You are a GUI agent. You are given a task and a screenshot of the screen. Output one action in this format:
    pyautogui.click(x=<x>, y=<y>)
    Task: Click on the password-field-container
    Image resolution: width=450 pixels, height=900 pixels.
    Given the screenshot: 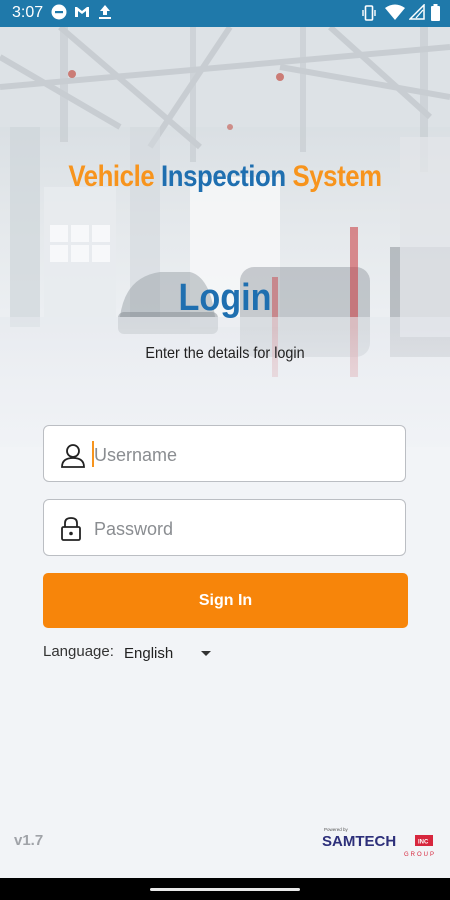 What is the action you would take?
    pyautogui.click(x=224, y=527)
    